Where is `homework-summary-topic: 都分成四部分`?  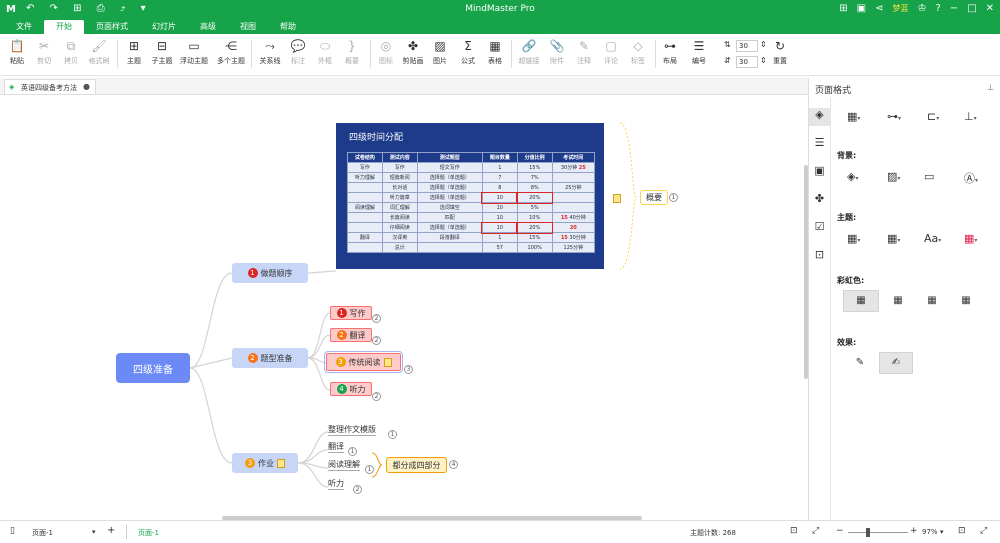 homework-summary-topic: 都分成四部分 is located at coordinates (416, 465).